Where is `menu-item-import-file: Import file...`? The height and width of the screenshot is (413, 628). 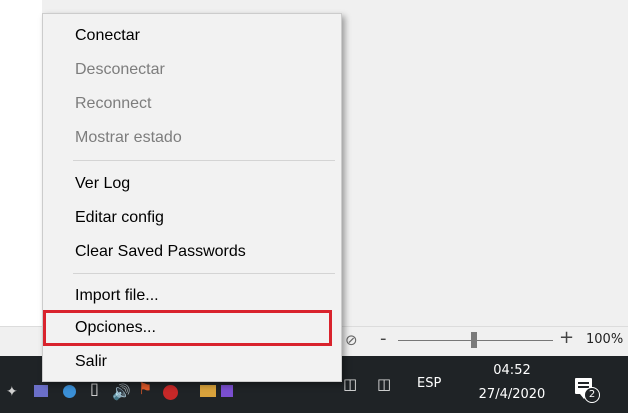
menu-item-import-file: Import file... is located at coordinates (192, 296).